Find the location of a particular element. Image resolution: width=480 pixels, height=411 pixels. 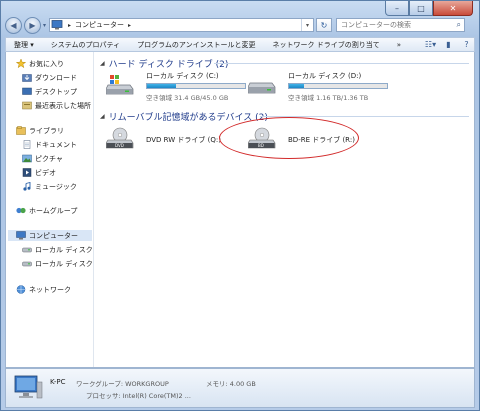

video-icon is located at coordinates (27, 172).